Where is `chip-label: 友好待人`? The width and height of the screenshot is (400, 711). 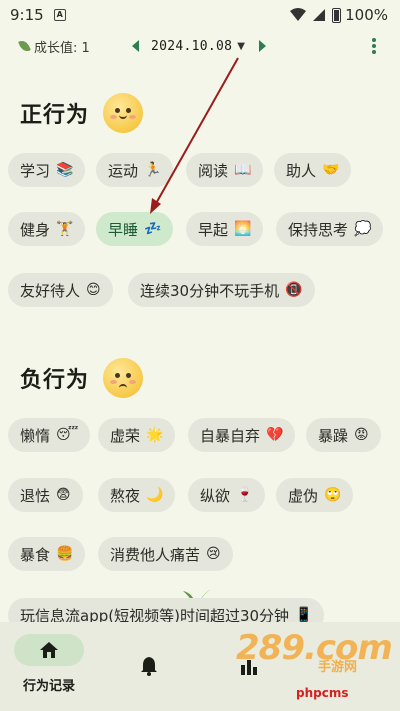
chip-label: 友好待人 is located at coordinates (50, 290).